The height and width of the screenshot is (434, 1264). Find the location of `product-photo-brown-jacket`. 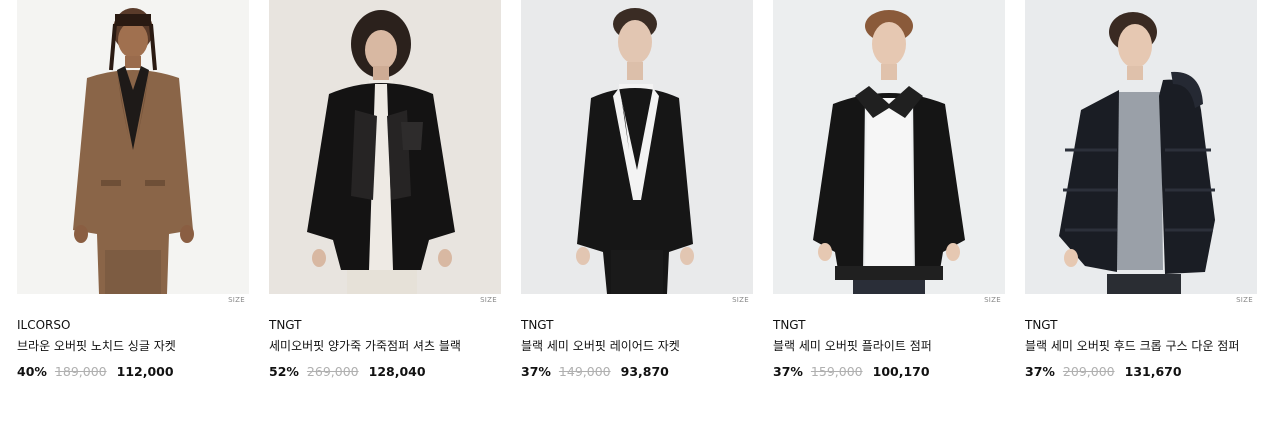

product-photo-brown-jacket is located at coordinates (133, 147).